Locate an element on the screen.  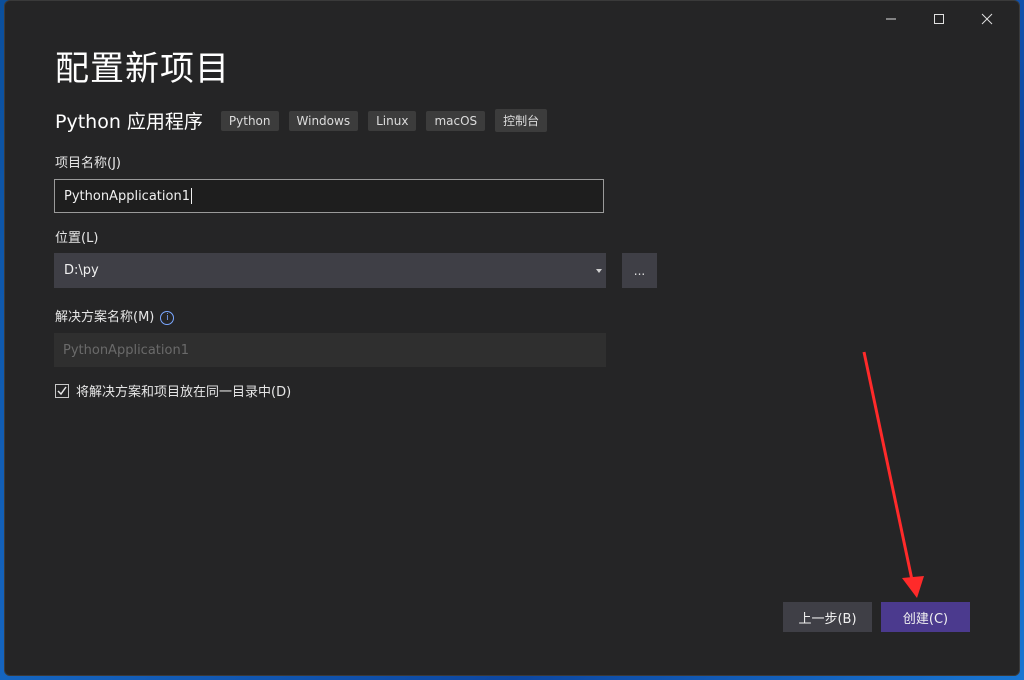
location-combobox: D:\py is located at coordinates (330, 270).